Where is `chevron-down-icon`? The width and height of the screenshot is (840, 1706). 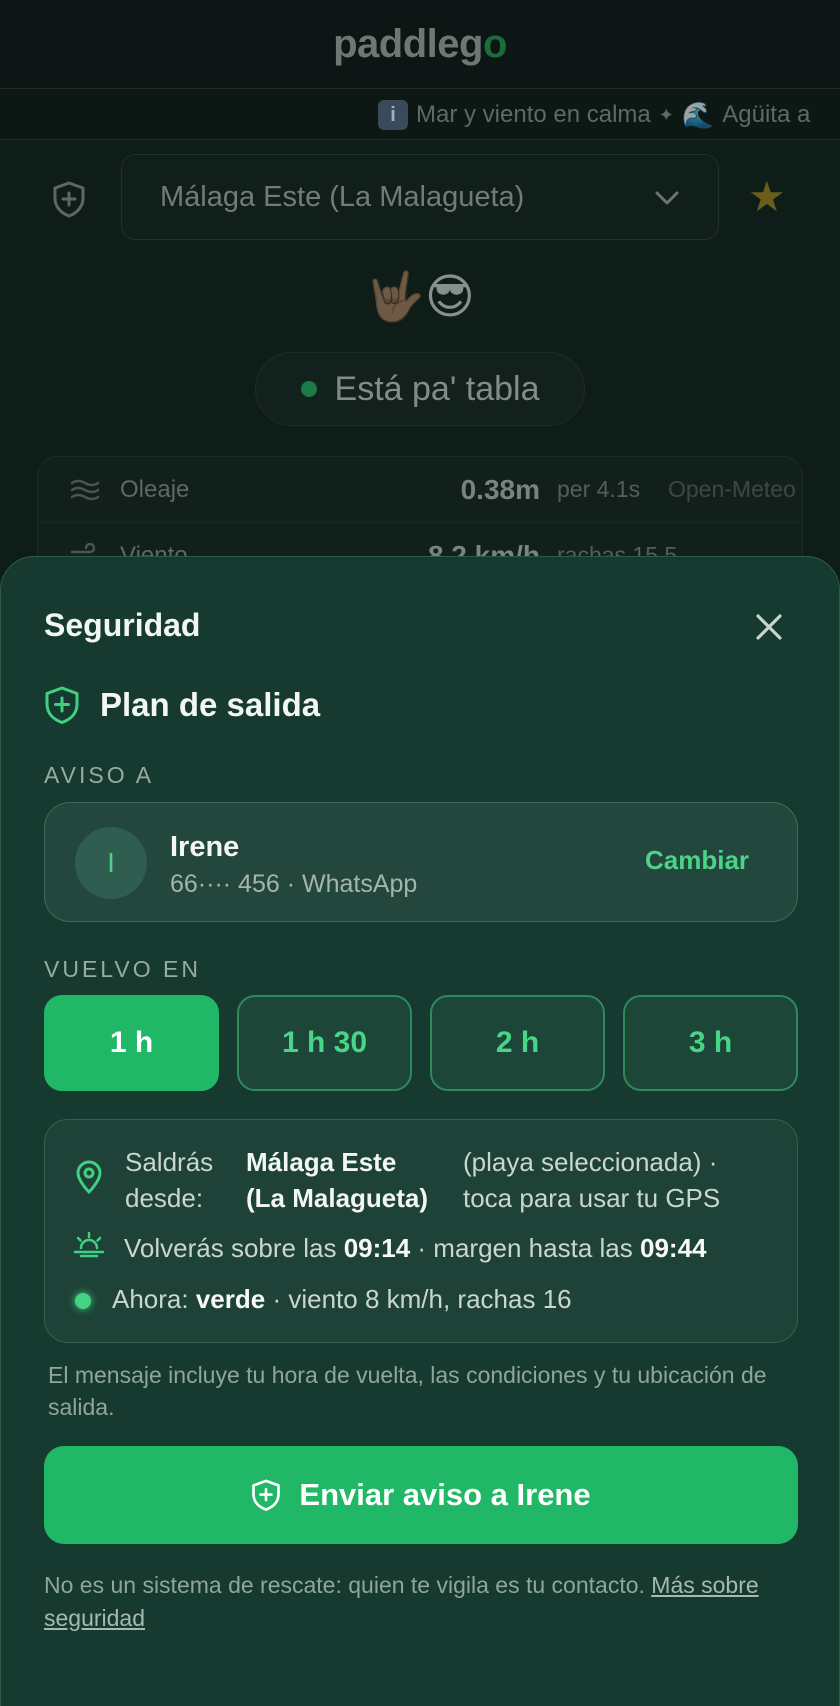
chevron-down-icon is located at coordinates (667, 198).